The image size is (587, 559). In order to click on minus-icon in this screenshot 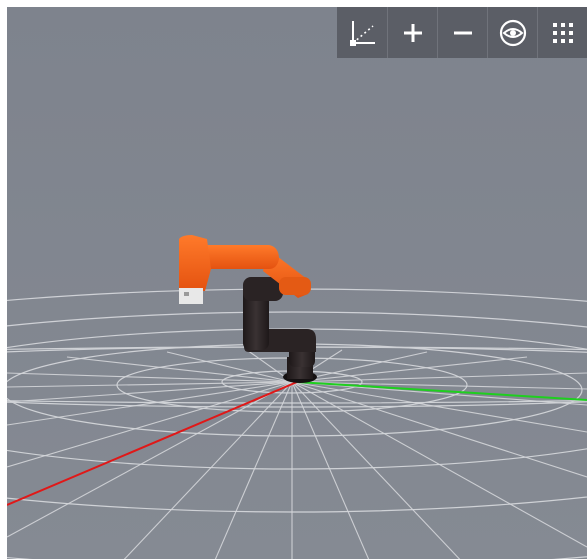, I will do `click(462, 32)`.